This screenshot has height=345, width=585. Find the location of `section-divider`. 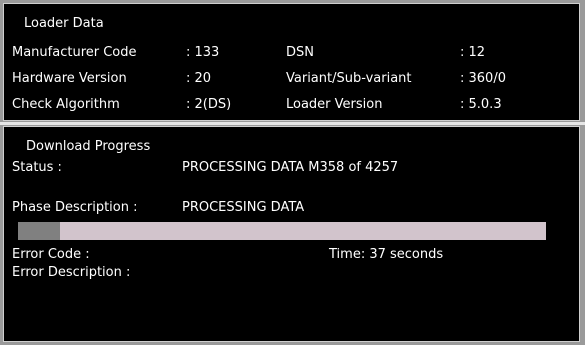

section-divider is located at coordinates (292, 123).